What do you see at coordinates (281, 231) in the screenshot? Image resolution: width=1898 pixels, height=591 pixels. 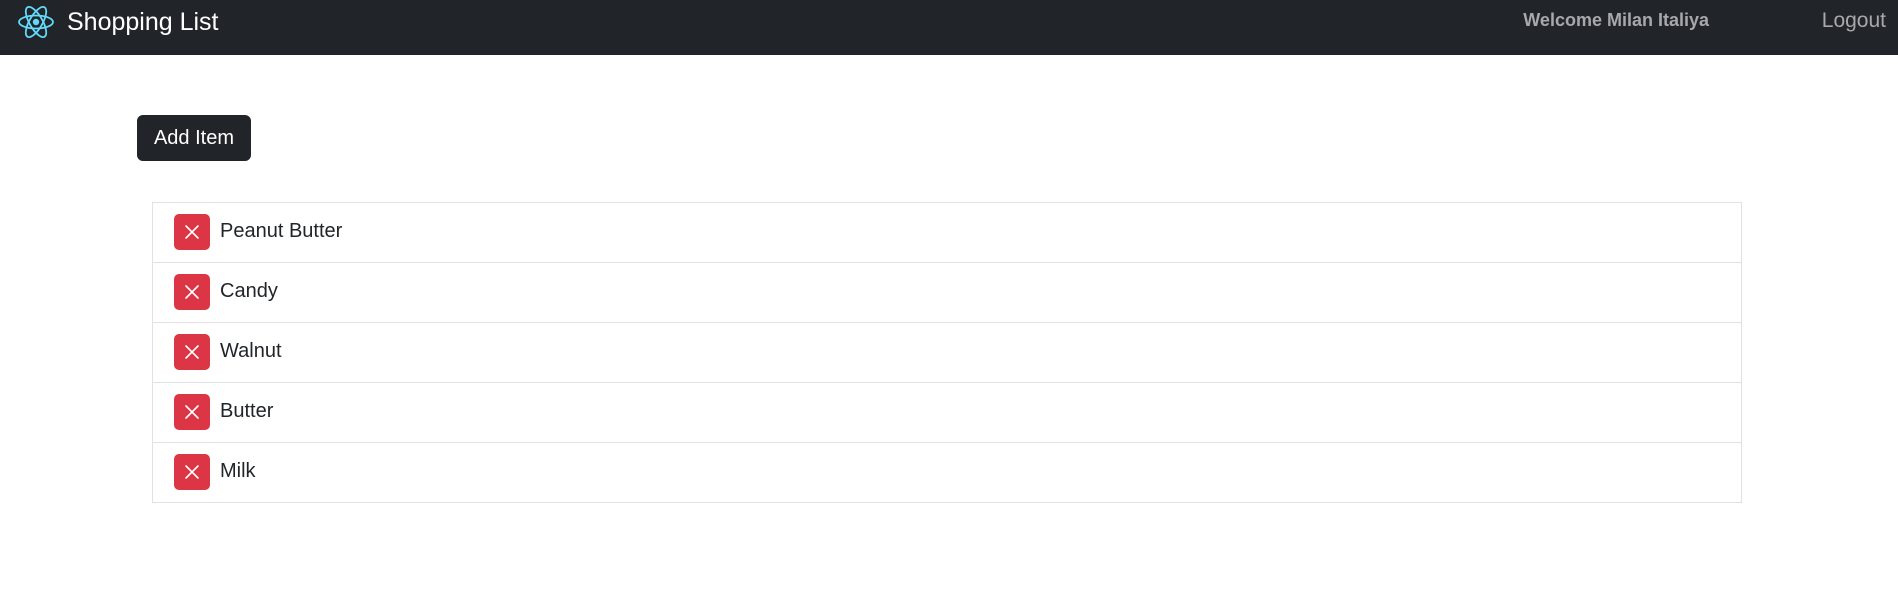 I see `item-label: Peanut Butter` at bounding box center [281, 231].